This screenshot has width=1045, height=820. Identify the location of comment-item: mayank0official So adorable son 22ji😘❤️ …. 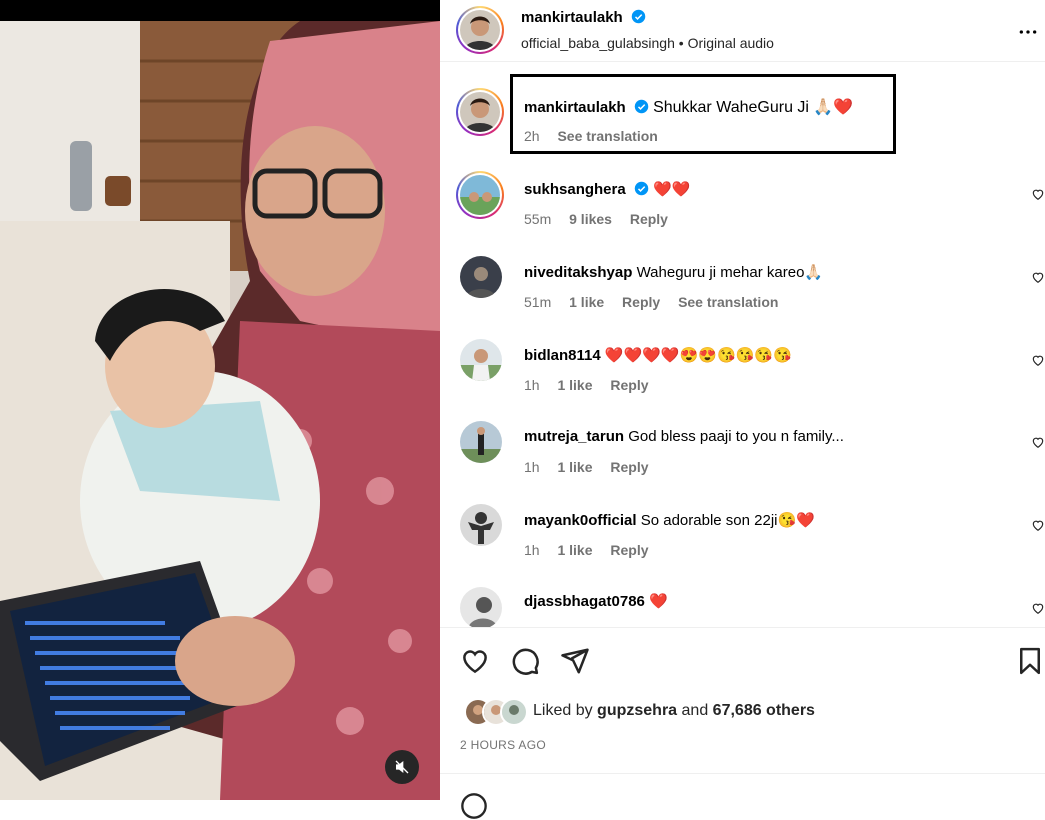
(742, 541).